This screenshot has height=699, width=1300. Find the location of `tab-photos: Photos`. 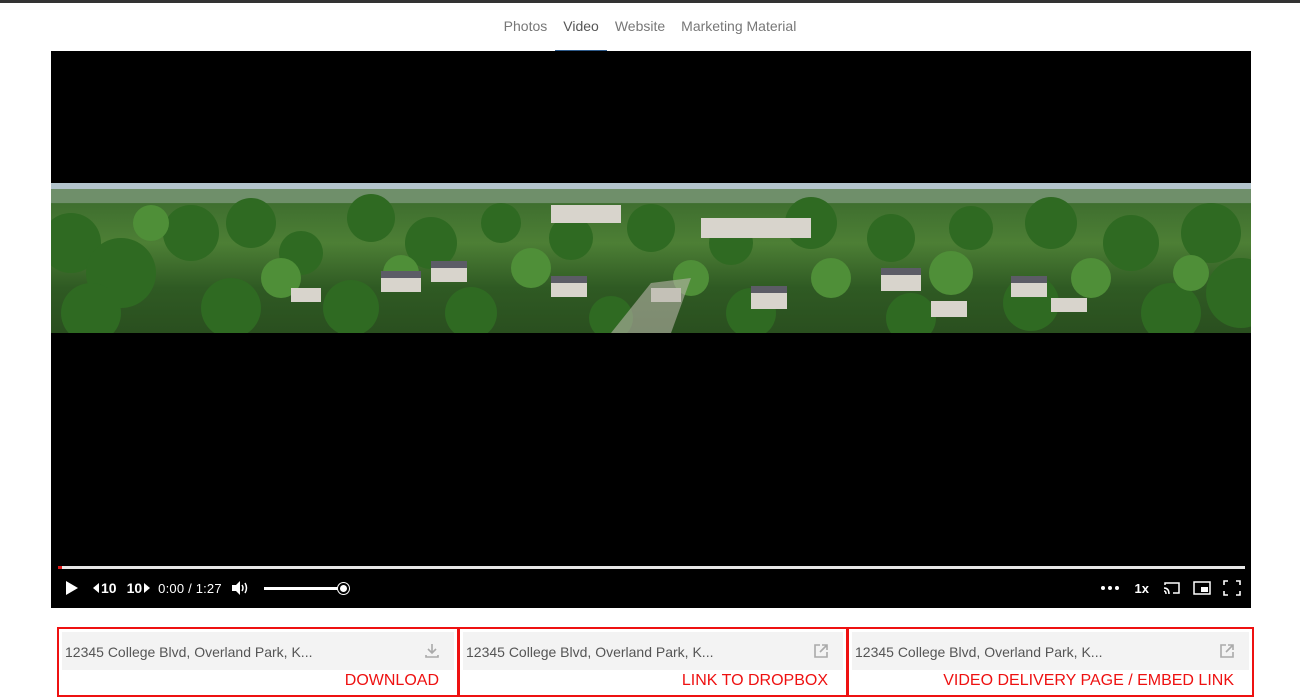

tab-photos: Photos is located at coordinates (526, 32).